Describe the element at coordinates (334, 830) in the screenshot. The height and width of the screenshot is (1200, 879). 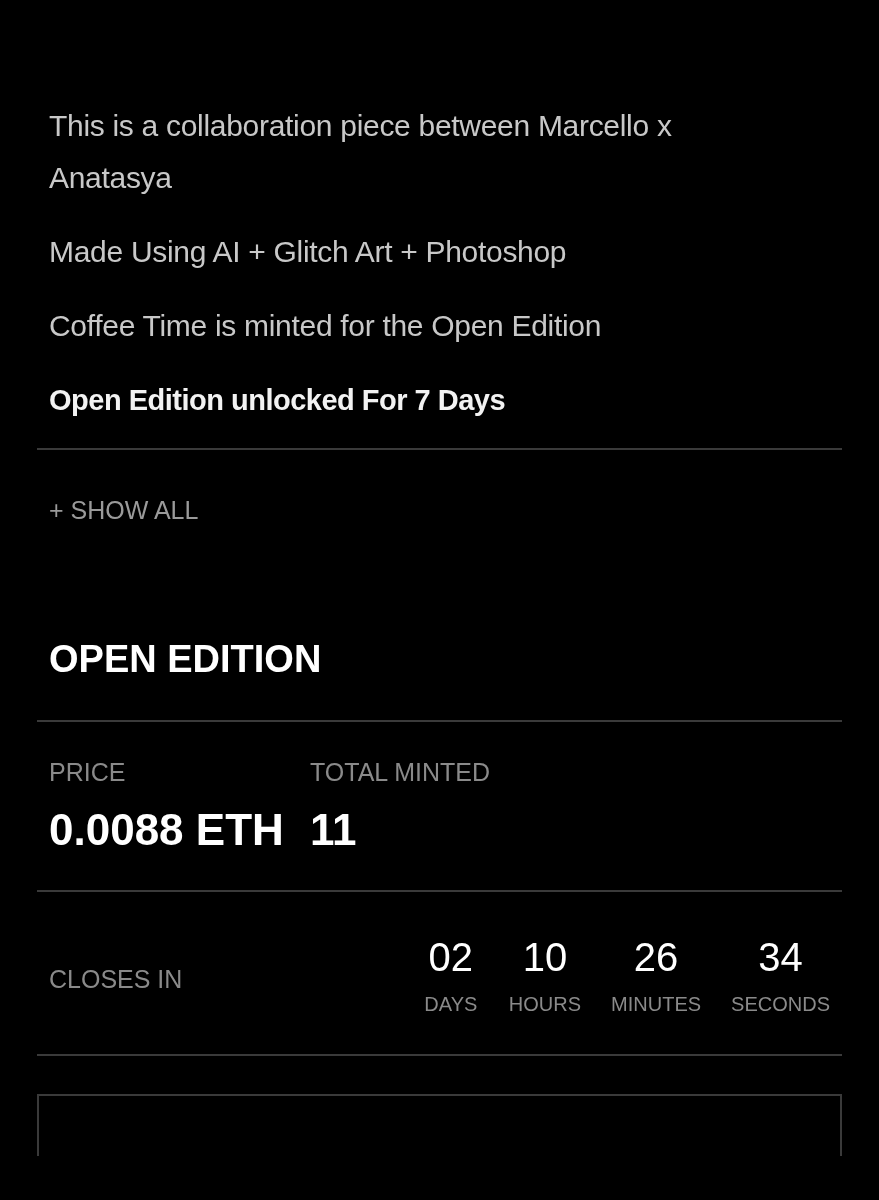
I see `stat-value: 11` at that location.